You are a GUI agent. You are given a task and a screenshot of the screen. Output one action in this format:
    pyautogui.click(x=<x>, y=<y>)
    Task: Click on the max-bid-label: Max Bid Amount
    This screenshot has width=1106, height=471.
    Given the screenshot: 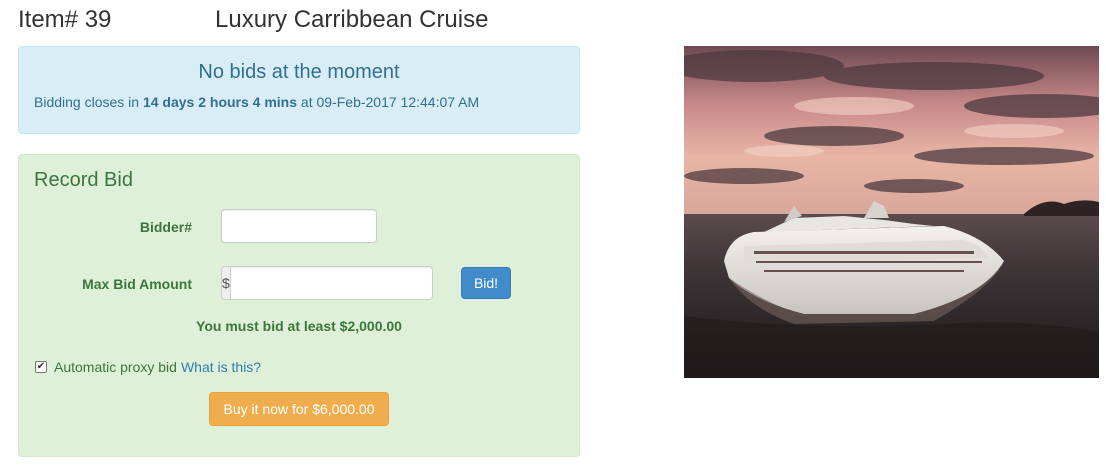 What is the action you would take?
    pyautogui.click(x=137, y=284)
    